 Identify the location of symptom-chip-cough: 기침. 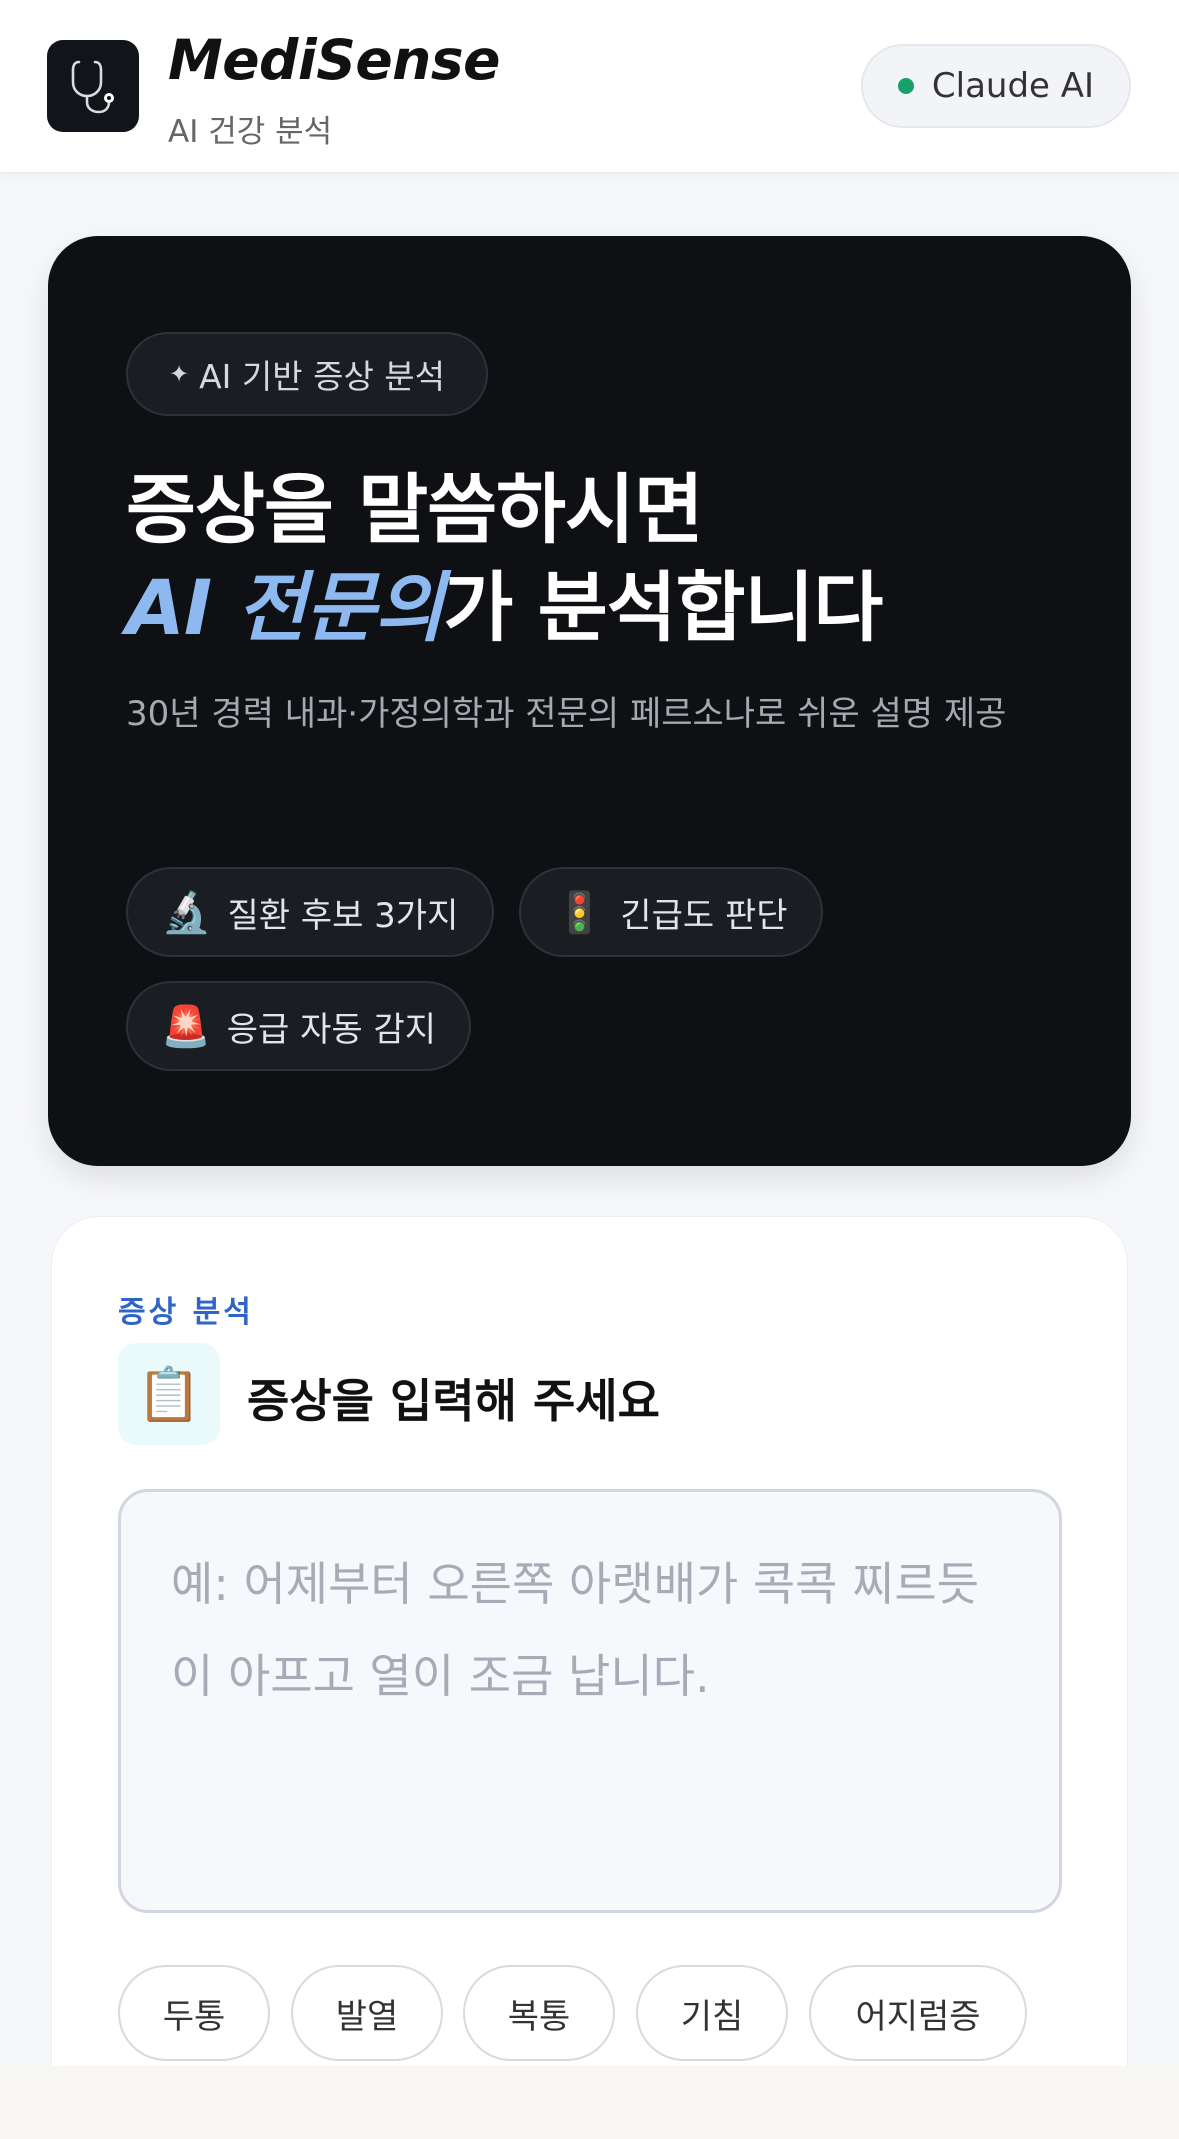
(712, 2013).